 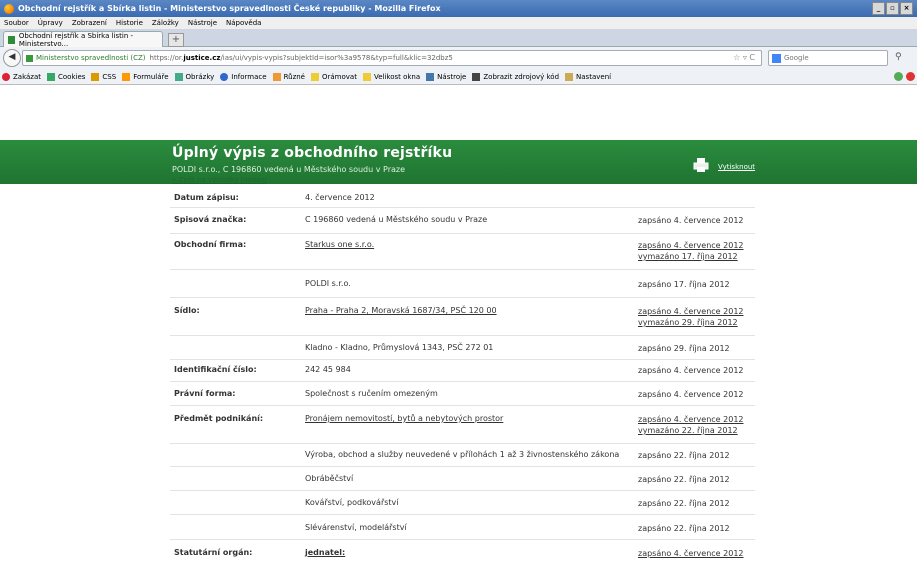 I want to click on toolbar-label: Obrázky, so click(x=200, y=76).